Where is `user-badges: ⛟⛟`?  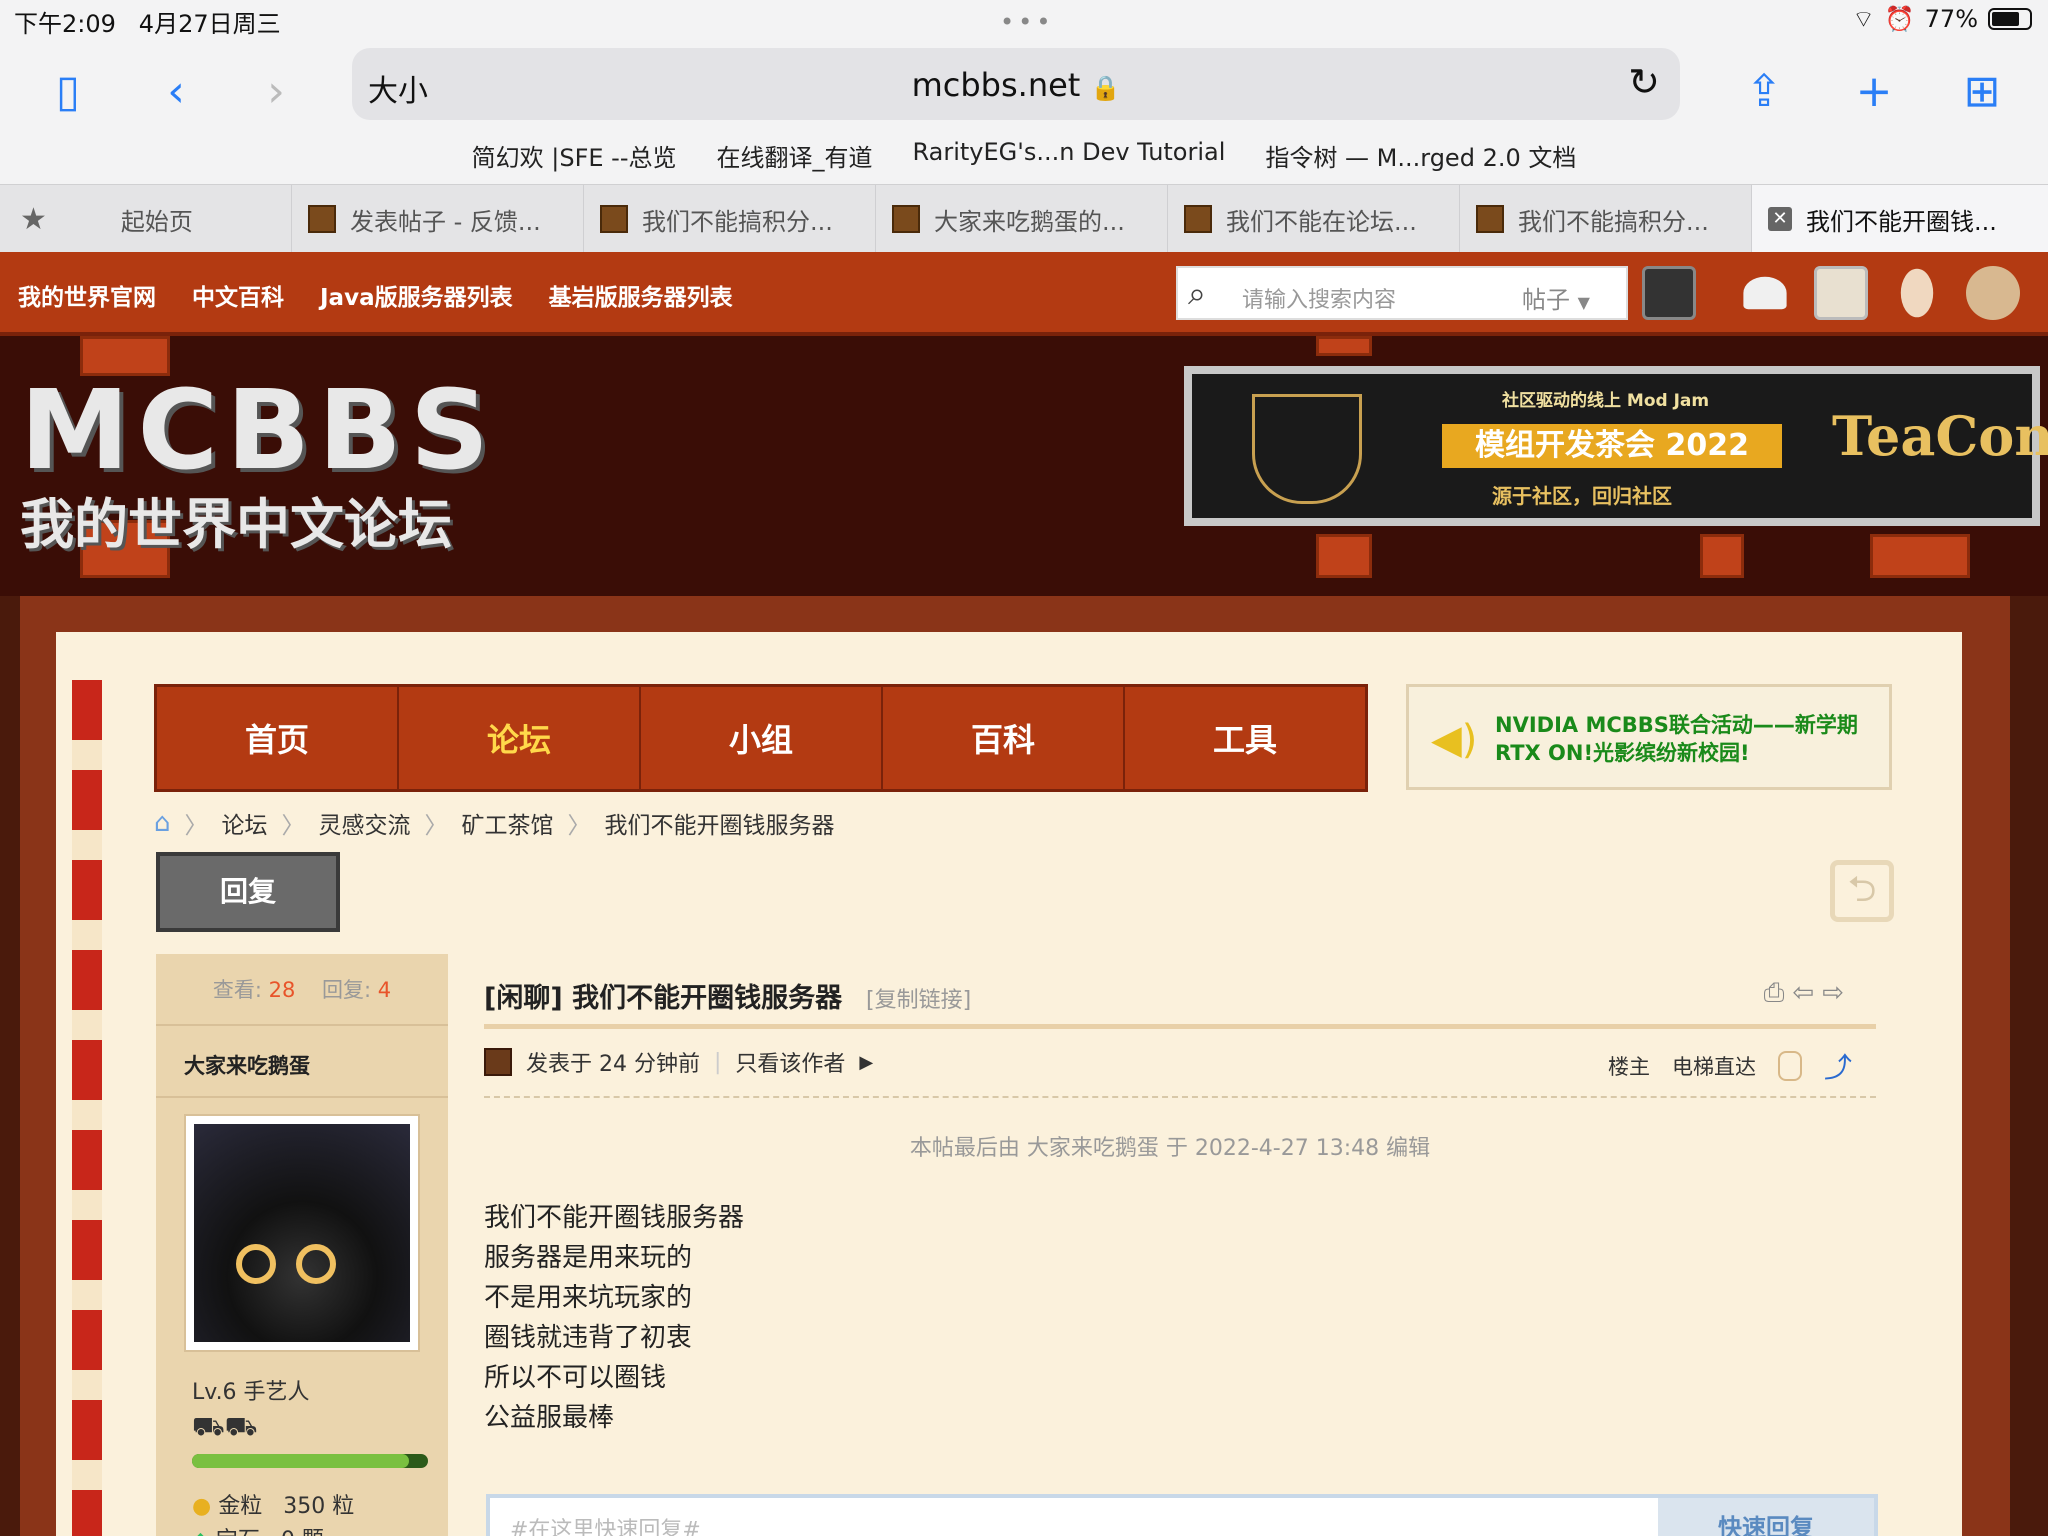 user-badges: ⛟⛟ is located at coordinates (224, 1429).